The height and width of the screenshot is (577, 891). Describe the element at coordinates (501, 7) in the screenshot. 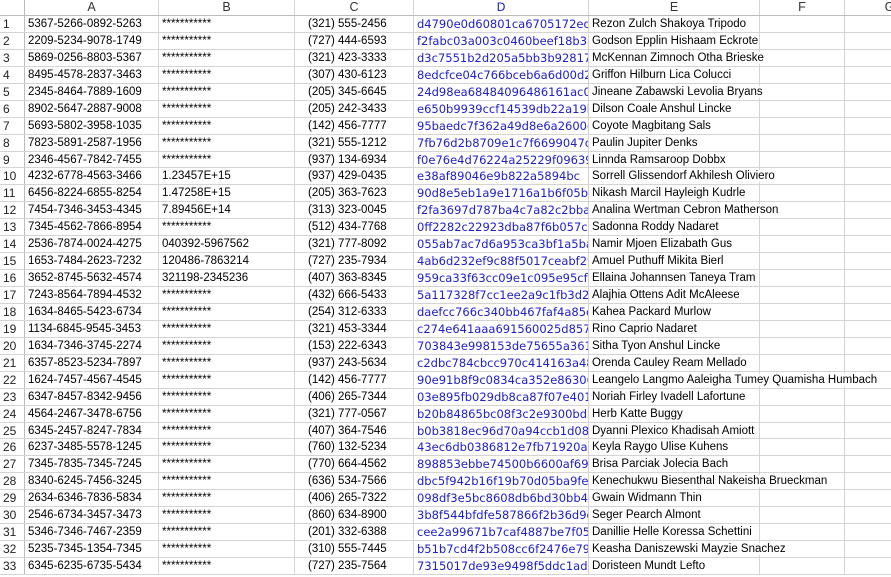

I see `column-header-d: D` at that location.